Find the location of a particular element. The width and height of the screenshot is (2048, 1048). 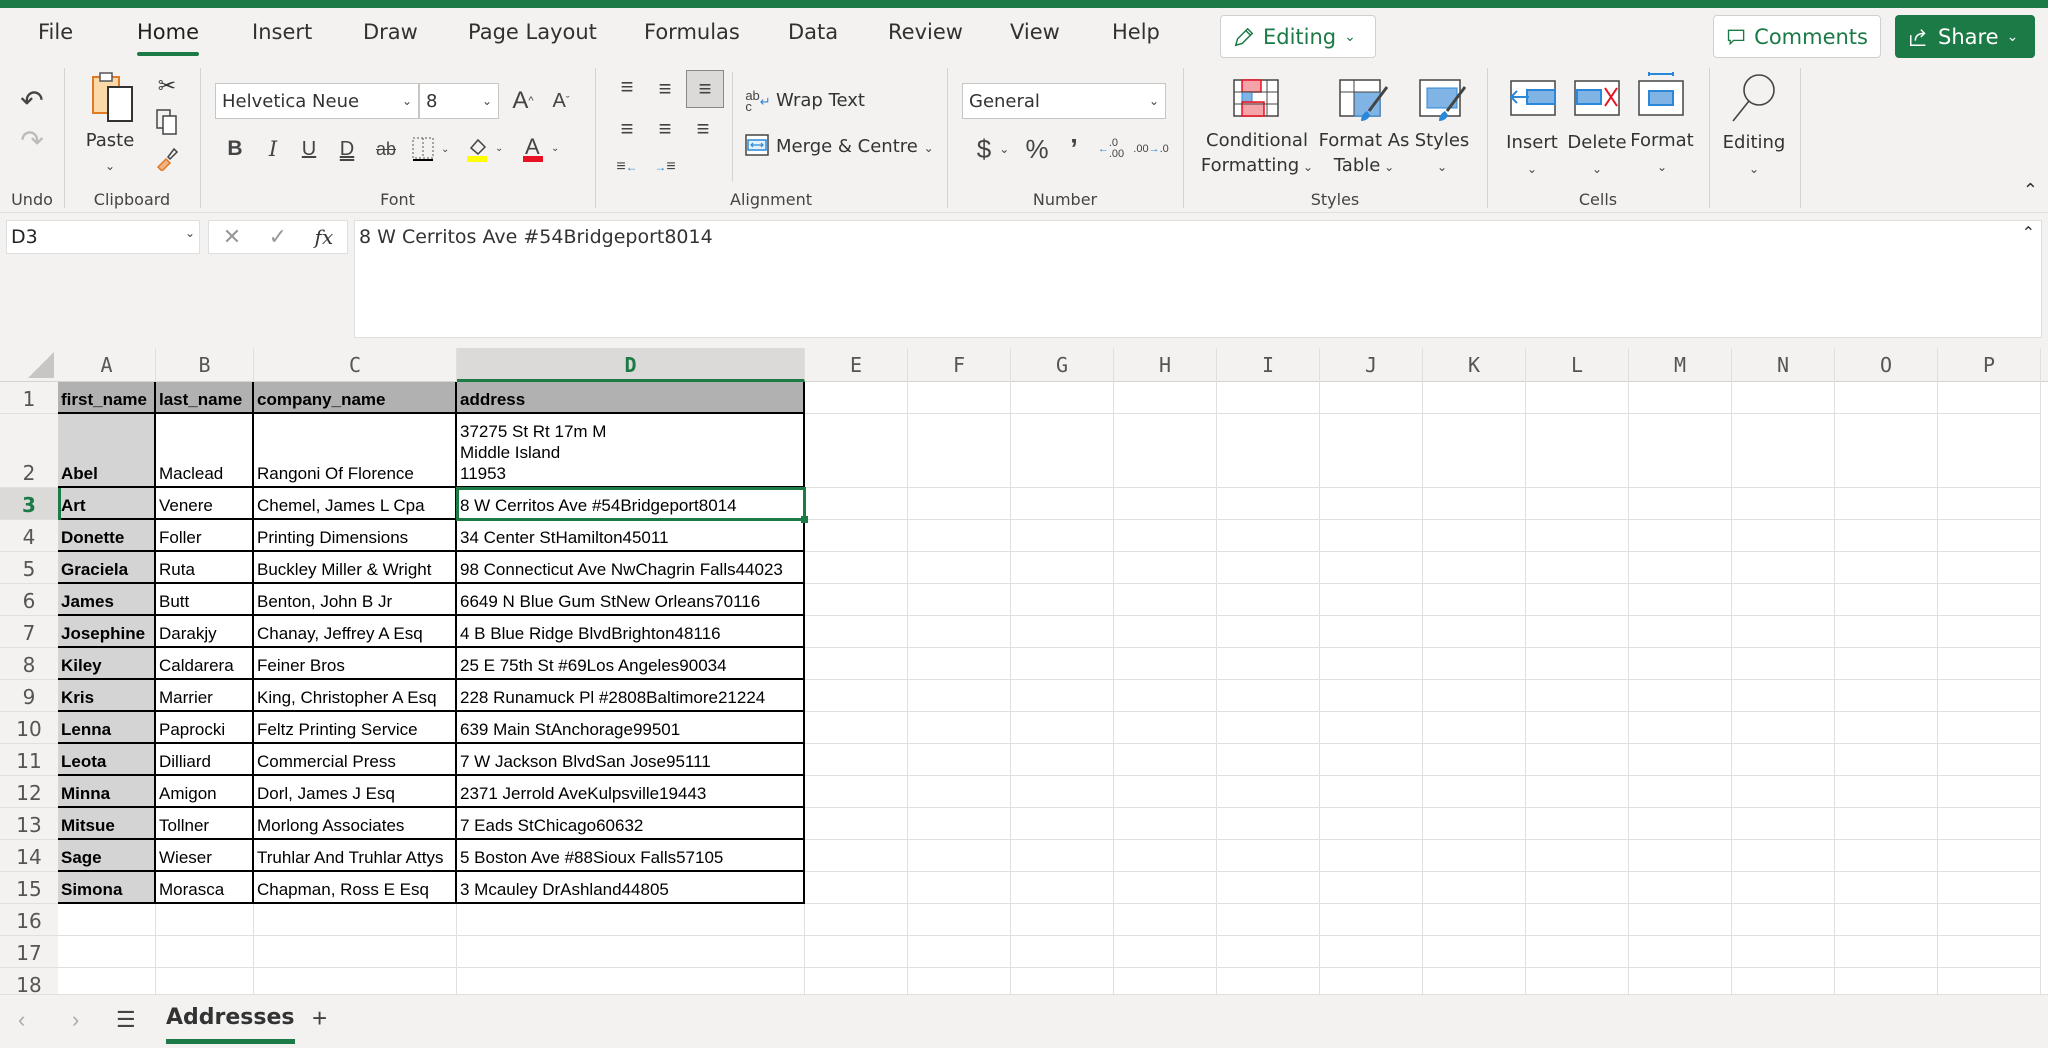

cell-d7: 4 B Blue Ridge BlvdBrighton48116 is located at coordinates (631, 632).